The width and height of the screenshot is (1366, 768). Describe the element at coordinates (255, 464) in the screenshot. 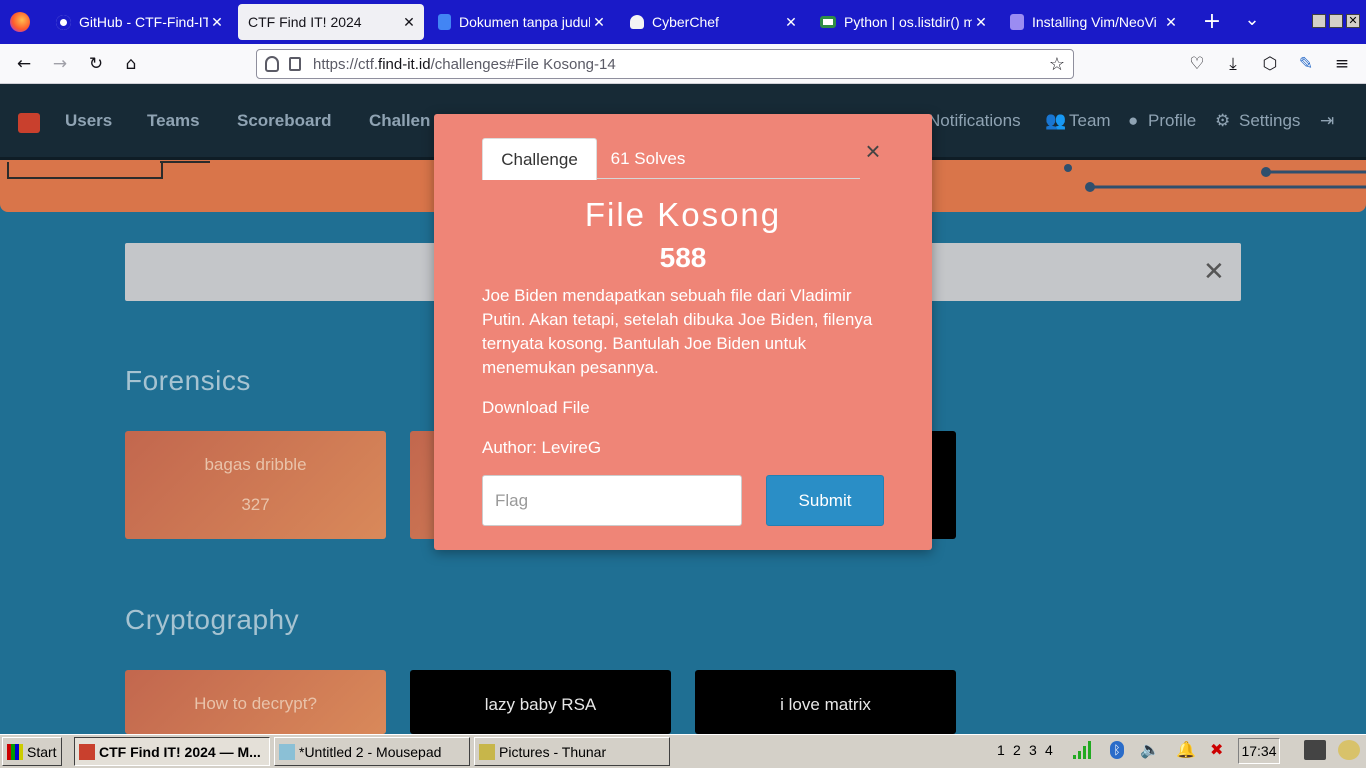

I see `challenge-name: bagas dribble` at that location.